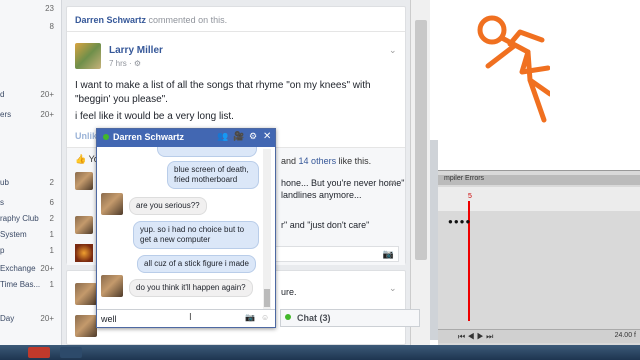  I want to click on sidebar-item-count: 23, so click(49, 8).